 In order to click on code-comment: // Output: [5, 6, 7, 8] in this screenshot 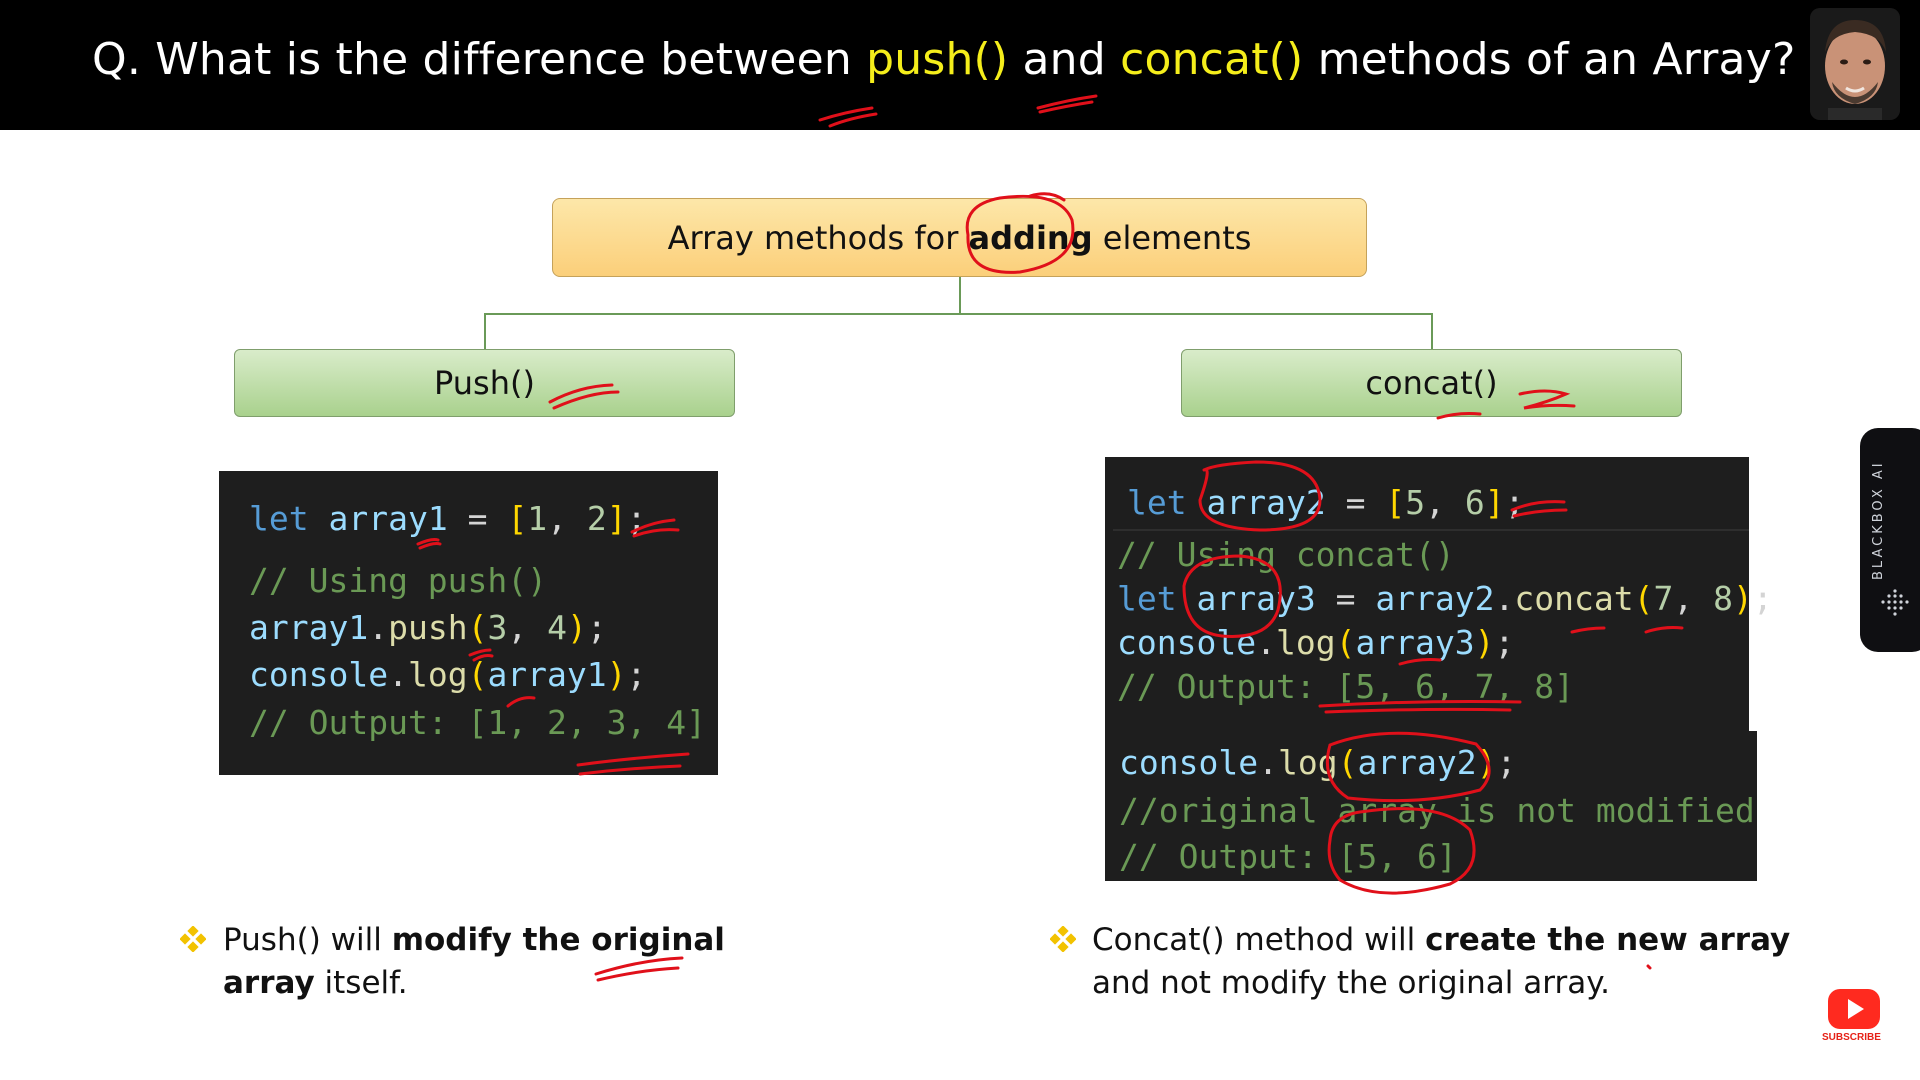, I will do `click(1345, 686)`.